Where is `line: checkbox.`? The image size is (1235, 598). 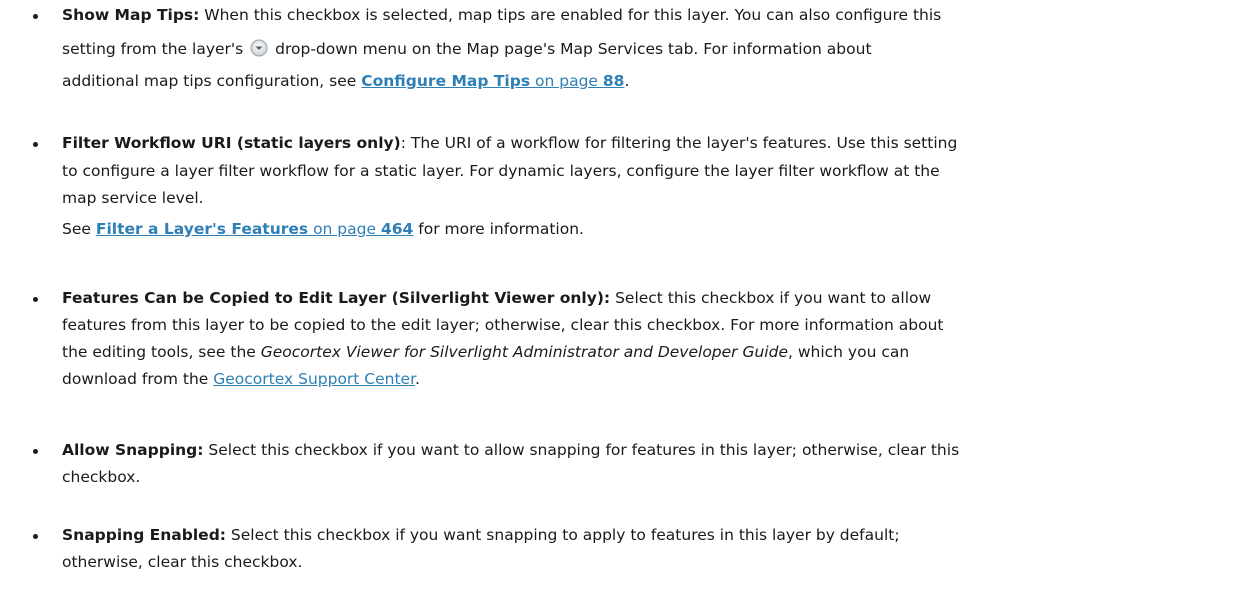 line: checkbox. is located at coordinates (101, 477).